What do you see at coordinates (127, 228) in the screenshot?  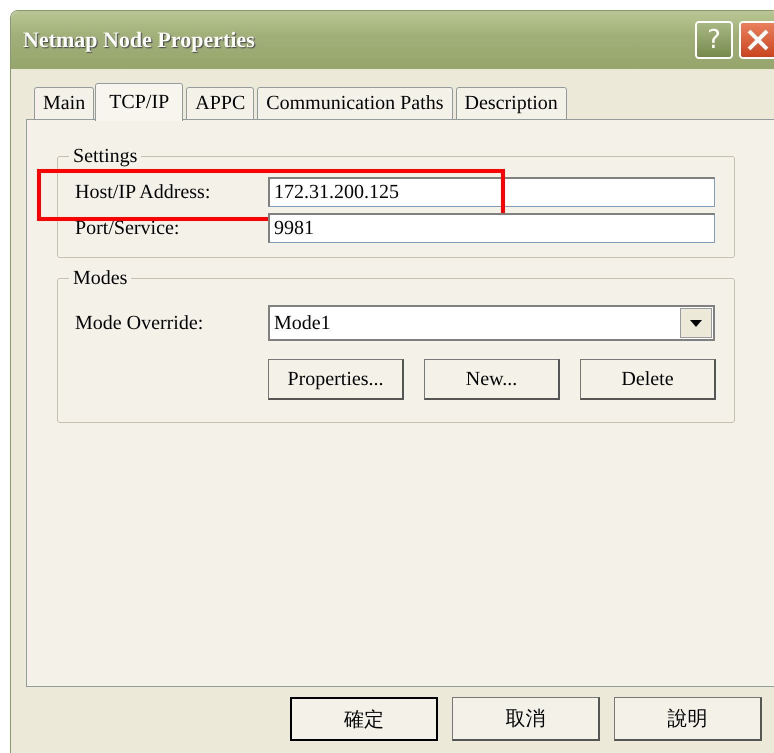 I see `field-label: Port/Service:` at bounding box center [127, 228].